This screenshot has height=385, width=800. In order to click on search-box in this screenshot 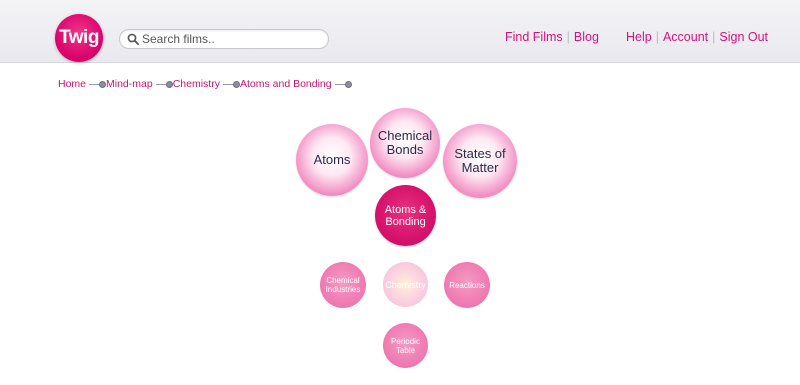, I will do `click(224, 39)`.